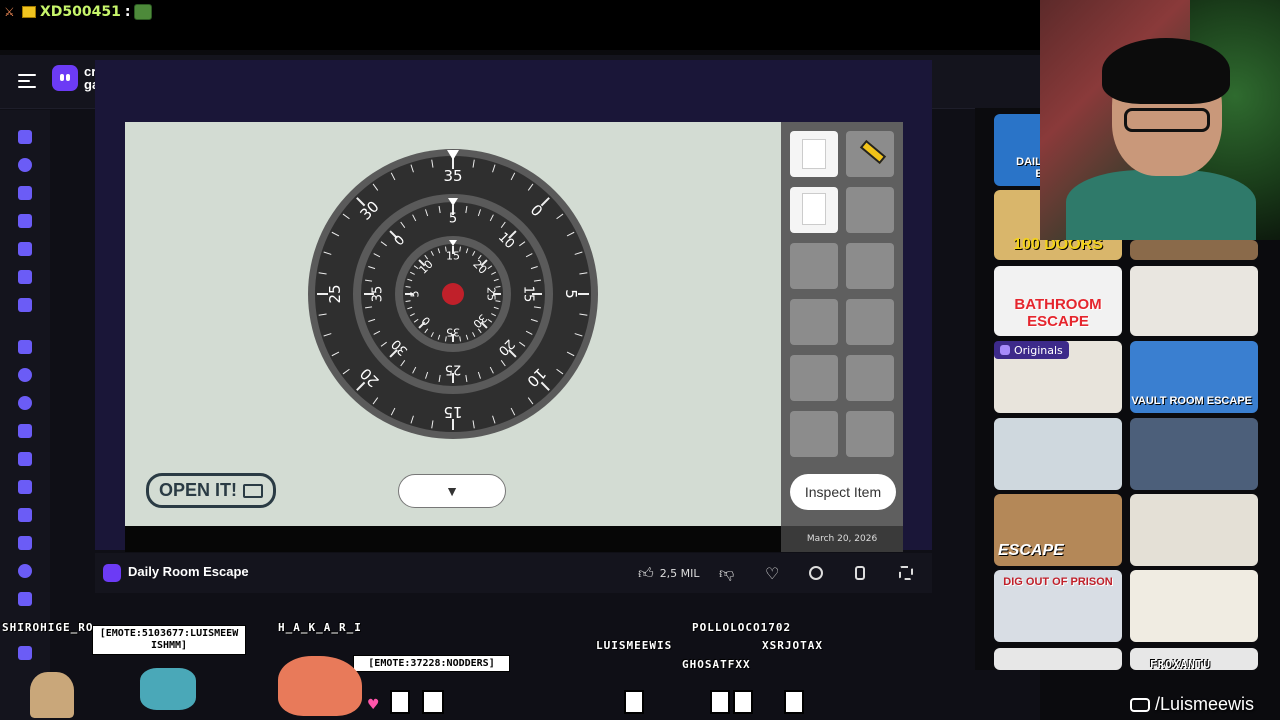  What do you see at coordinates (1058, 301) in the screenshot?
I see `thumb-bathroom-escape: BATHROOM ESCAPE` at bounding box center [1058, 301].